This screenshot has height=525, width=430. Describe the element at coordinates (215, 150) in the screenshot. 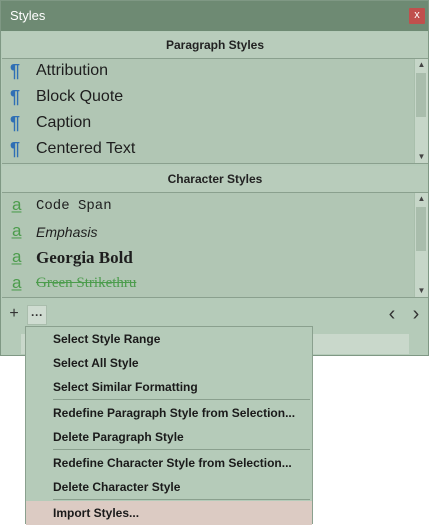

I see `paragraph-style-item: ¶ Centered Text` at that location.